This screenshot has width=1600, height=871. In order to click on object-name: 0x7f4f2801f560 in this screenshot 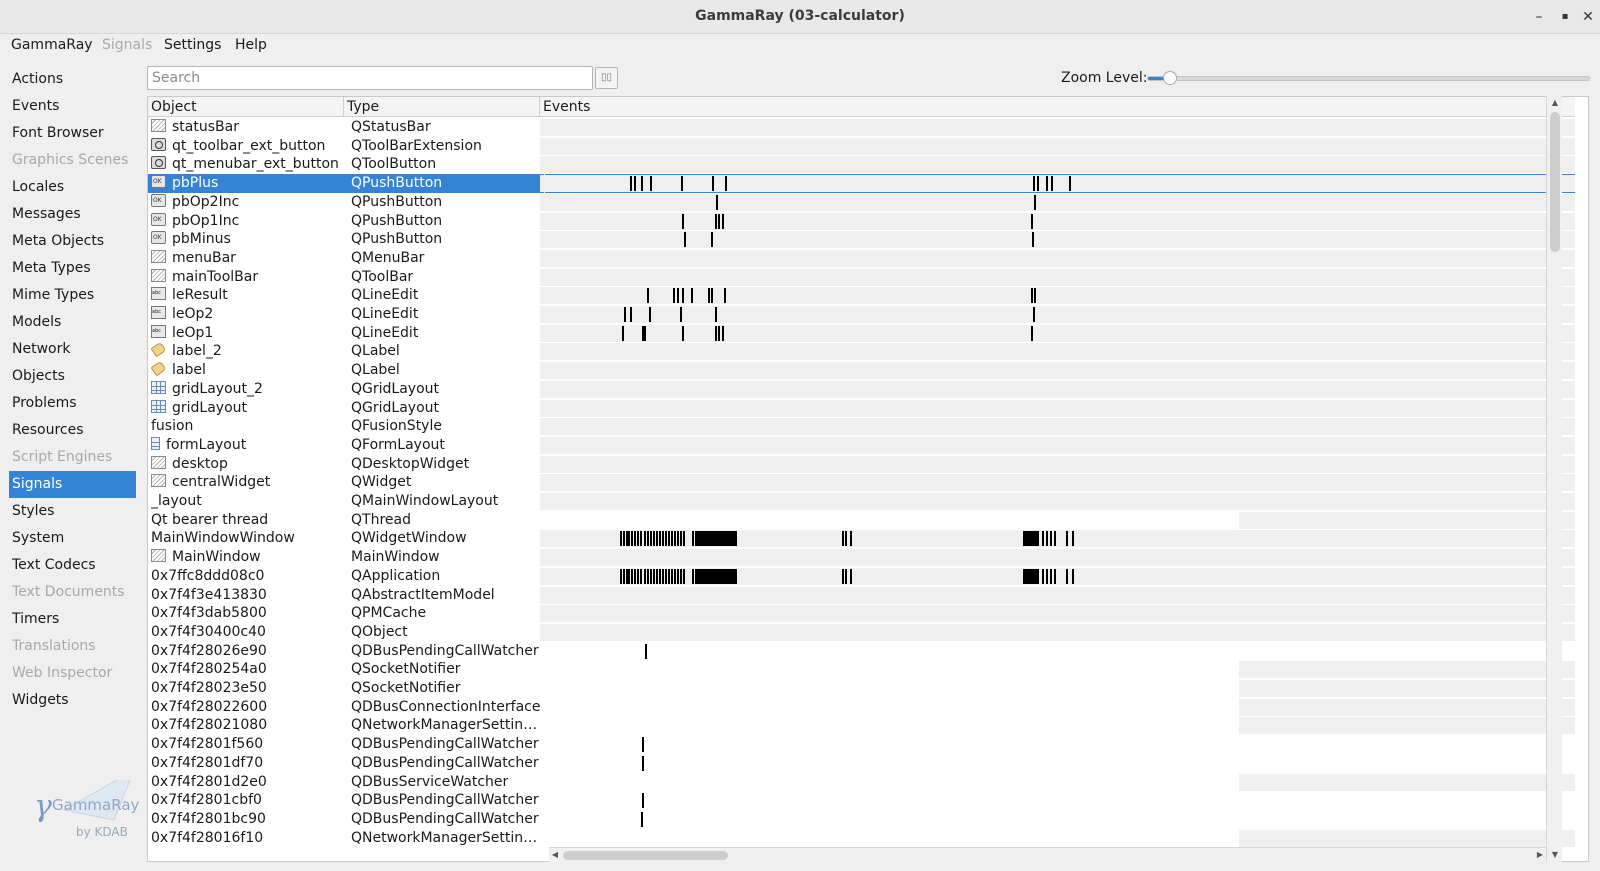, I will do `click(207, 744)`.